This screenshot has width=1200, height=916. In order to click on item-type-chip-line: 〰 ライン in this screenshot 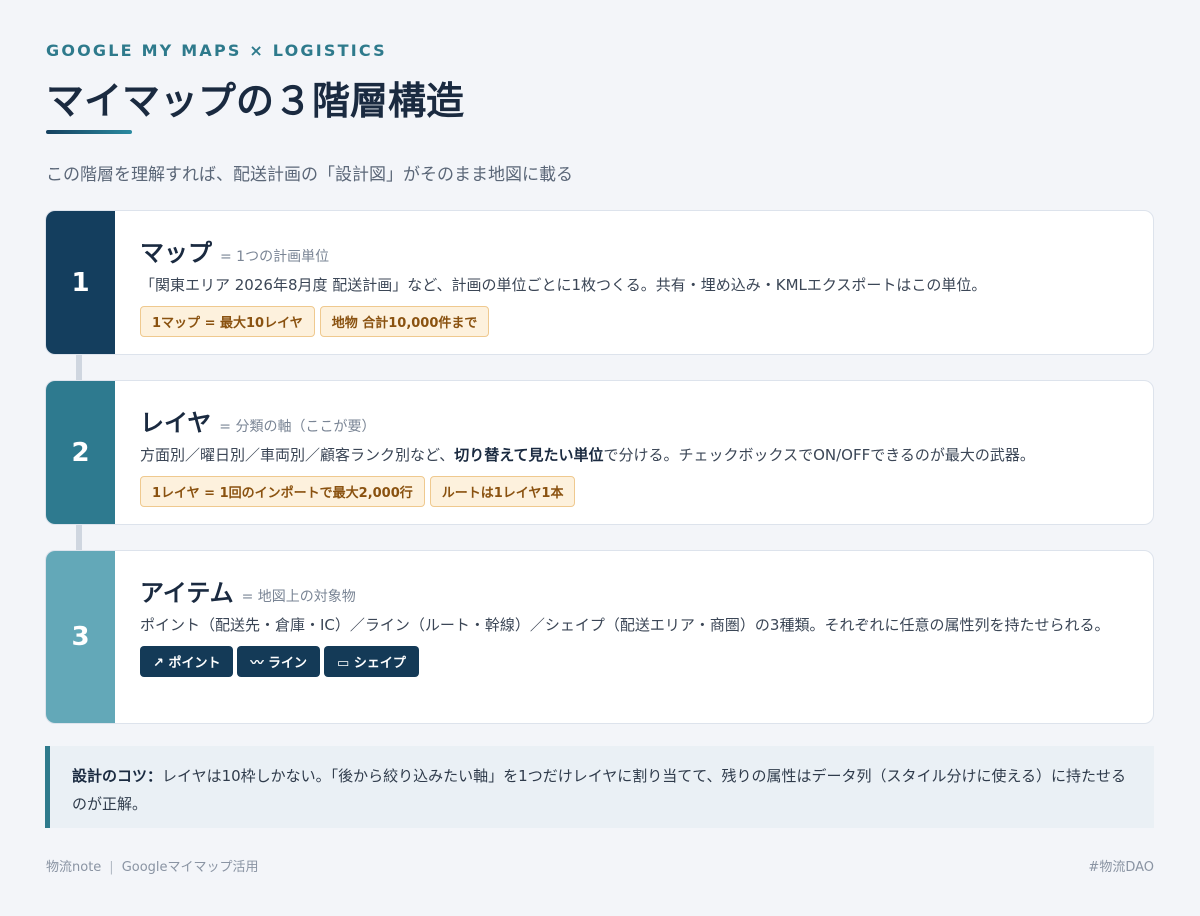, I will do `click(279, 661)`.